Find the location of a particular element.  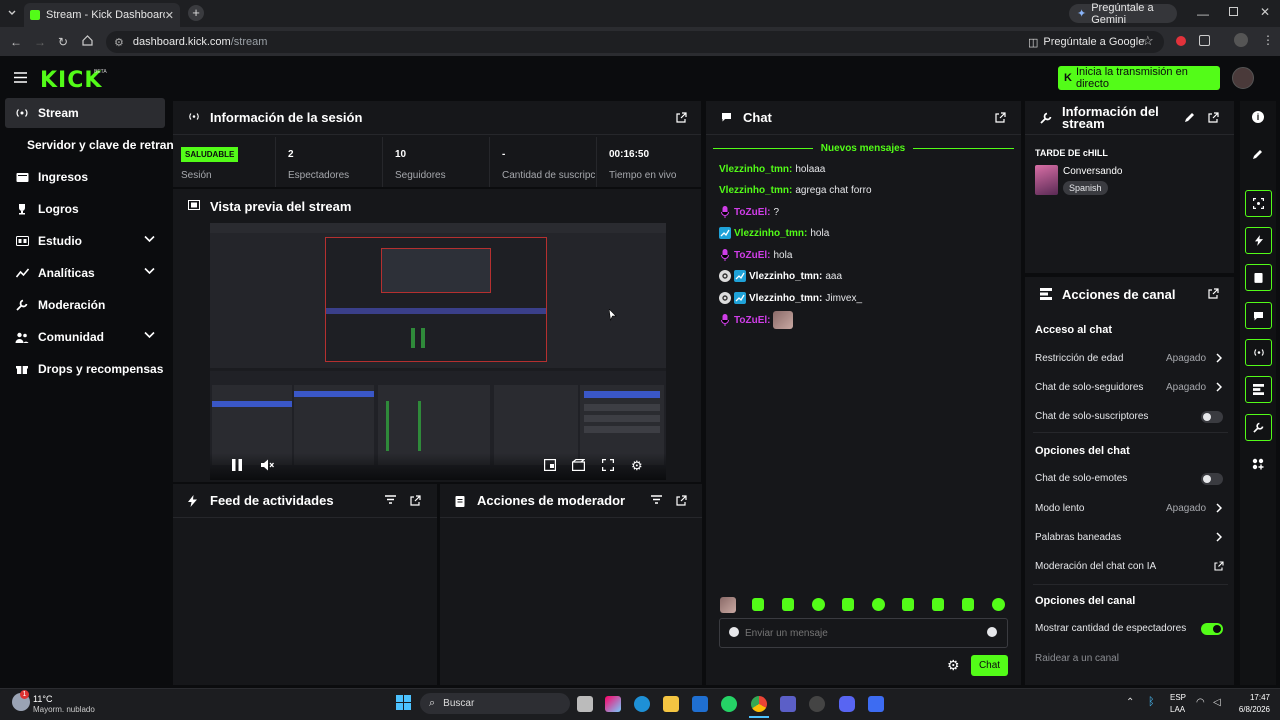

edit-pencil-icon is located at coordinates (1257, 154).